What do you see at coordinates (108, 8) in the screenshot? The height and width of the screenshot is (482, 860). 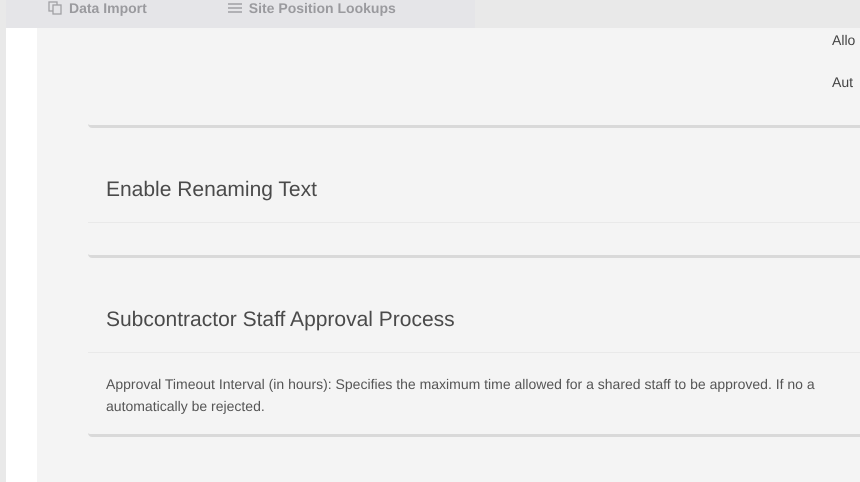 I see `tab-label: Data Import` at bounding box center [108, 8].